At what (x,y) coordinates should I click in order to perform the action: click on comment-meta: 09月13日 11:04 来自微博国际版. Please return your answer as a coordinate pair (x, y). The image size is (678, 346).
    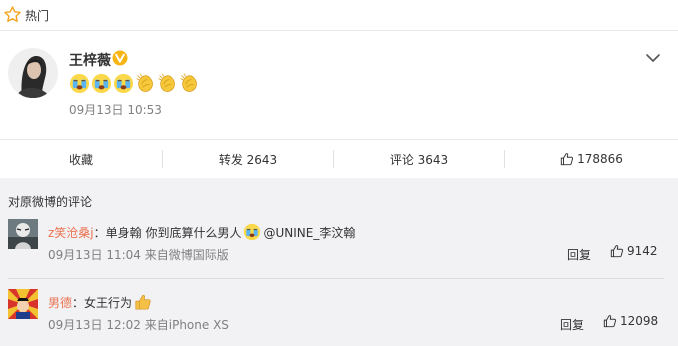
    Looking at the image, I should click on (138, 255).